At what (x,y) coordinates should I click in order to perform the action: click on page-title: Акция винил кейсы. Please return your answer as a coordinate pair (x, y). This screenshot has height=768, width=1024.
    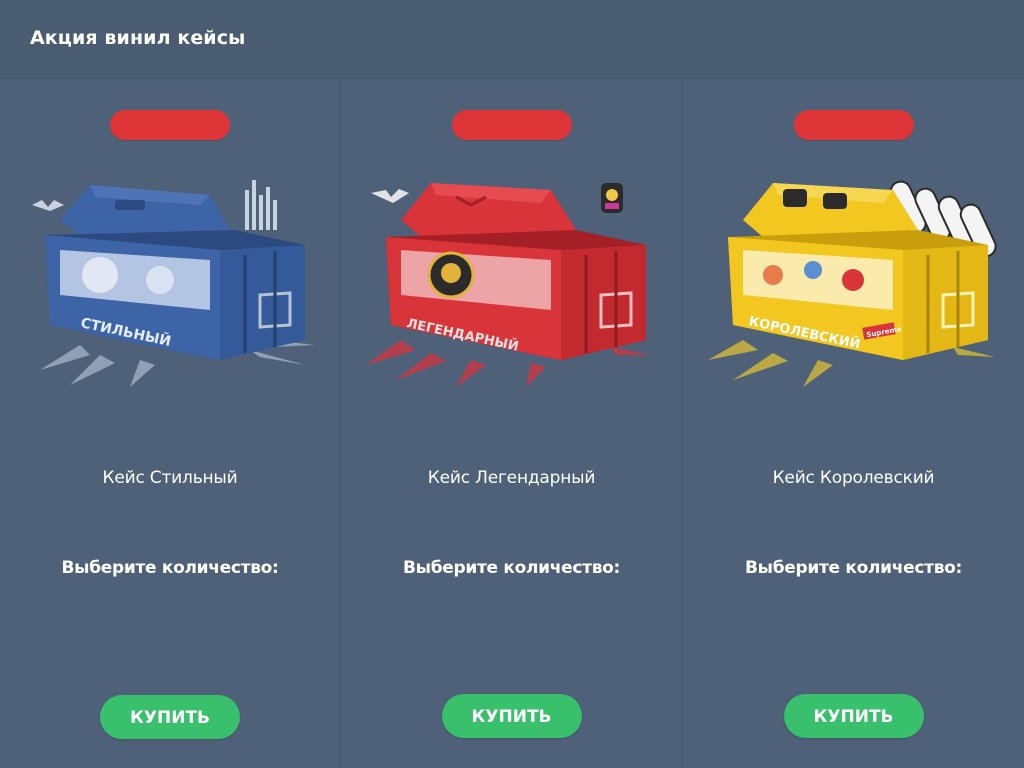
    Looking at the image, I should click on (138, 38).